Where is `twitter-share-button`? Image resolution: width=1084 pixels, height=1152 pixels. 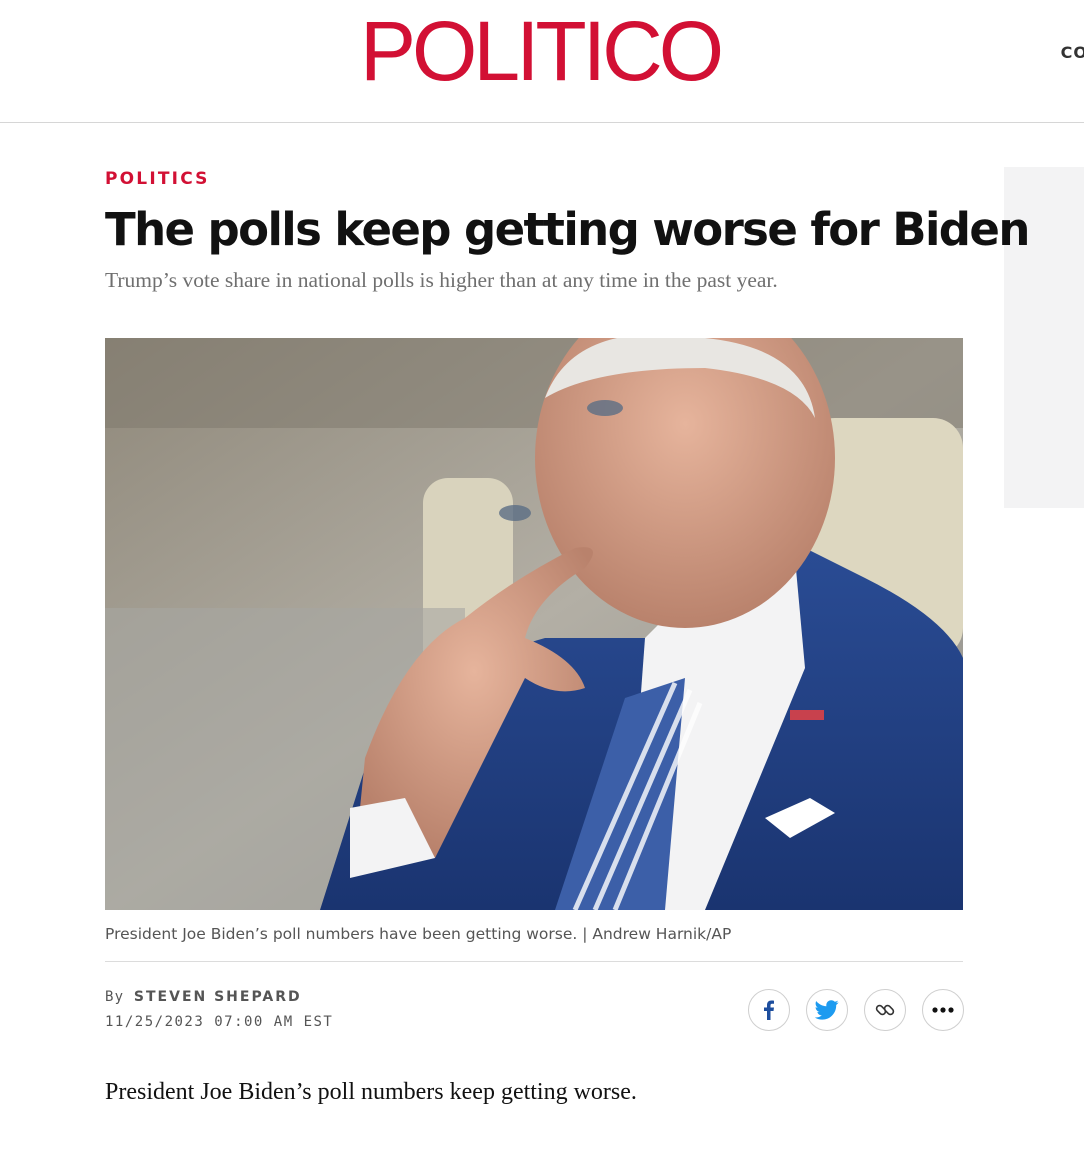 twitter-share-button is located at coordinates (827, 1010).